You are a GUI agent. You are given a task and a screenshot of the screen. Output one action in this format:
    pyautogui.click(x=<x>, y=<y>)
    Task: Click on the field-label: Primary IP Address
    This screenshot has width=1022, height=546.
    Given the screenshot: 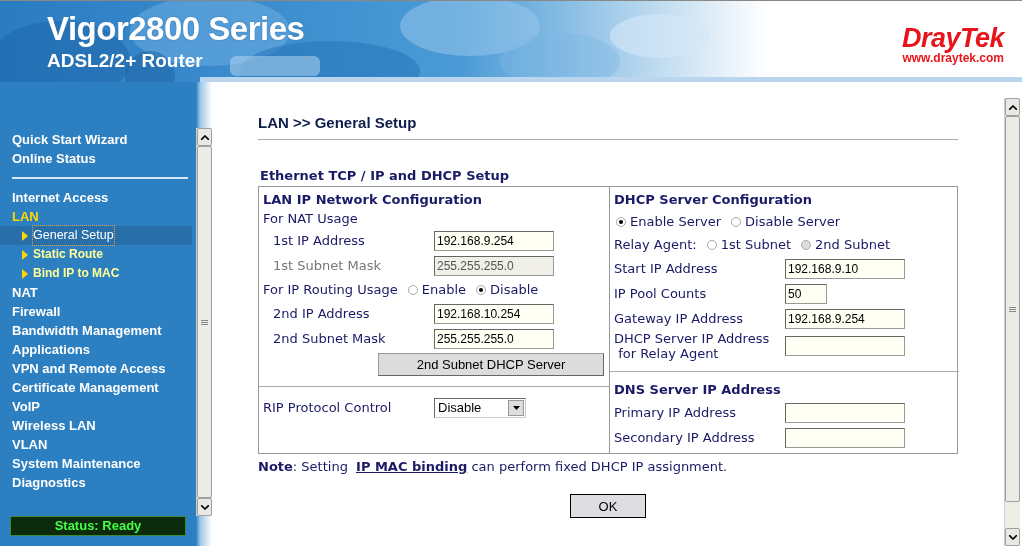 What is the action you would take?
    pyautogui.click(x=675, y=412)
    